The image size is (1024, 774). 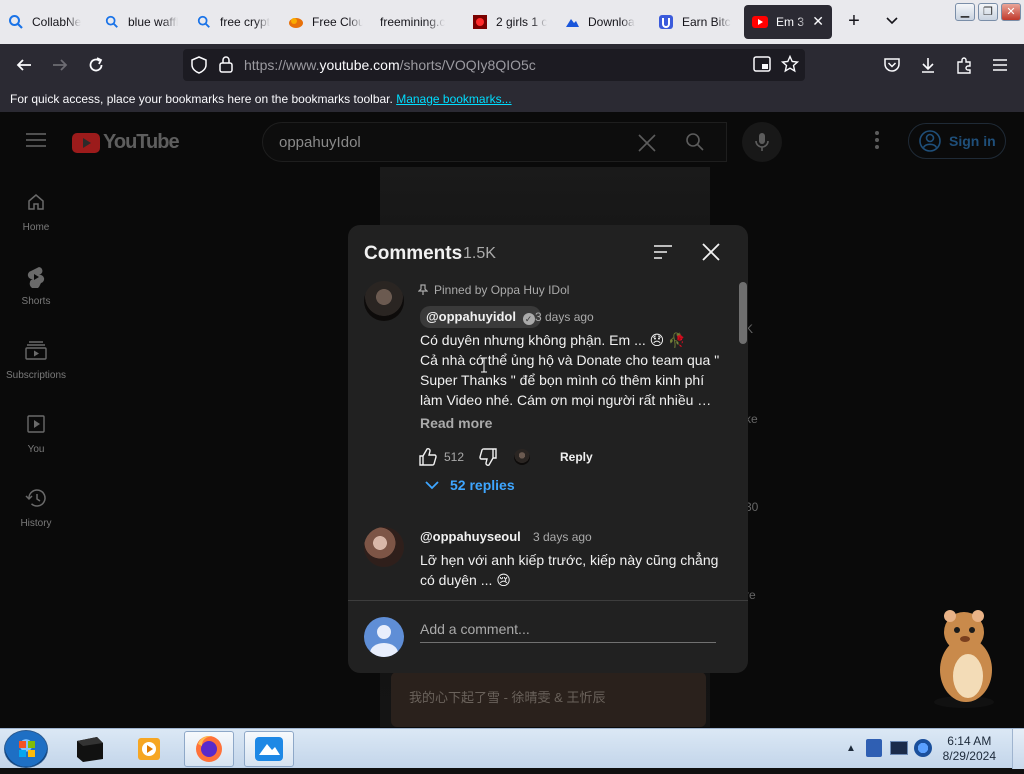 What do you see at coordinates (790, 66) in the screenshot?
I see `bookmark-star-icon` at bounding box center [790, 66].